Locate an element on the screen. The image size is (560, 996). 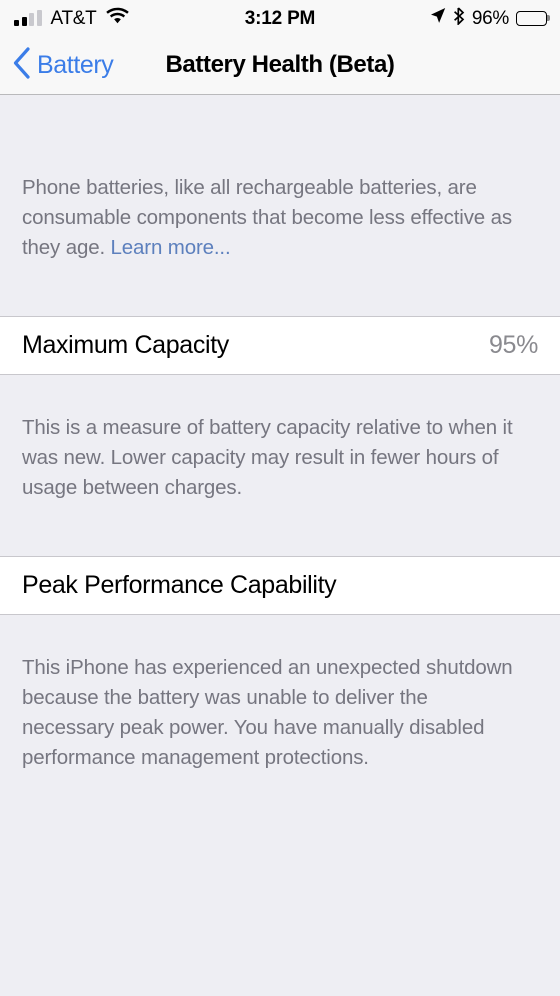
clock-label: 3:12 PM is located at coordinates (280, 18).